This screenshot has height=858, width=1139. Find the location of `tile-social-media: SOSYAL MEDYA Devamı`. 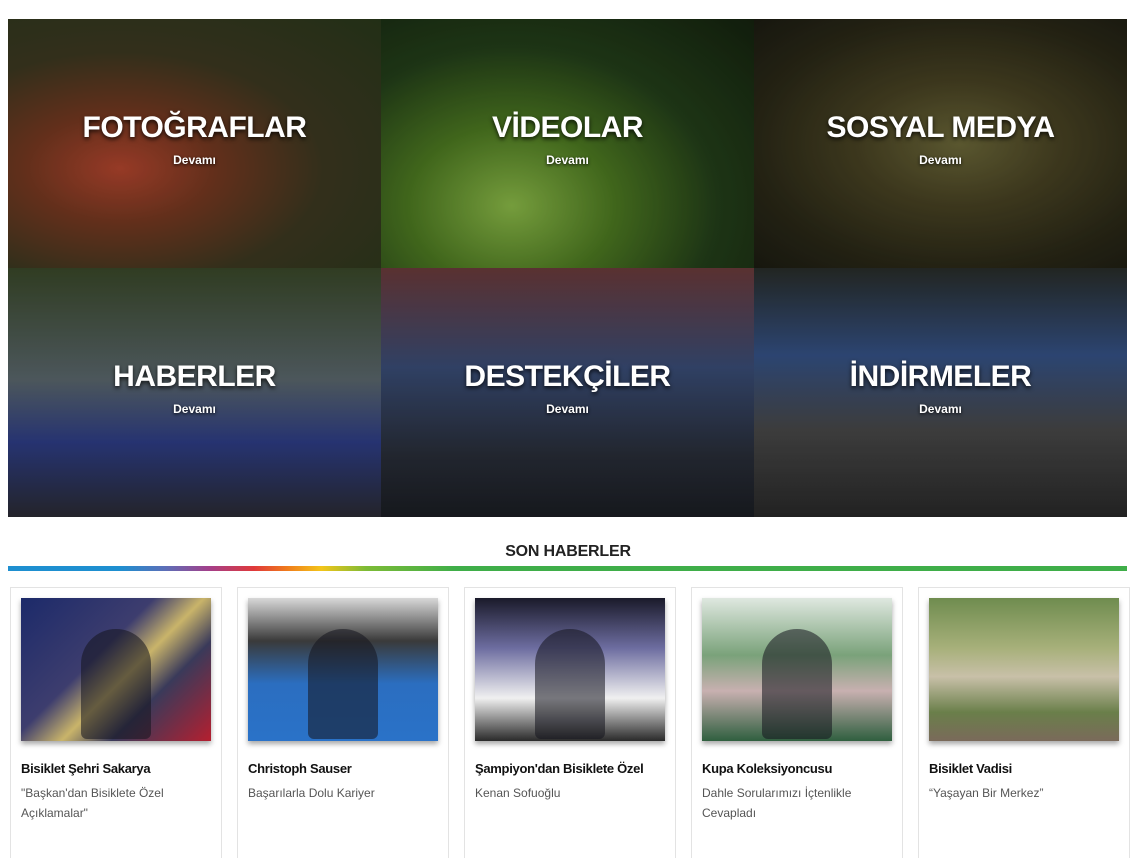

tile-social-media: SOSYAL MEDYA Devamı is located at coordinates (940, 143).